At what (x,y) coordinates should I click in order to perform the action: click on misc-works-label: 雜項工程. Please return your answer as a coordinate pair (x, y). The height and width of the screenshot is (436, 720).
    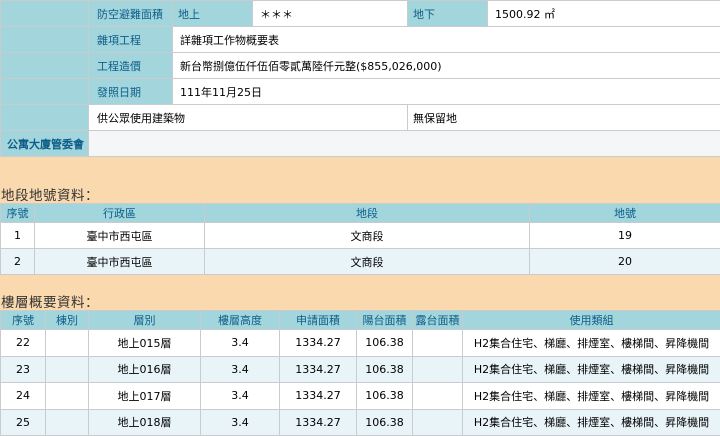
    Looking at the image, I should click on (130, 39).